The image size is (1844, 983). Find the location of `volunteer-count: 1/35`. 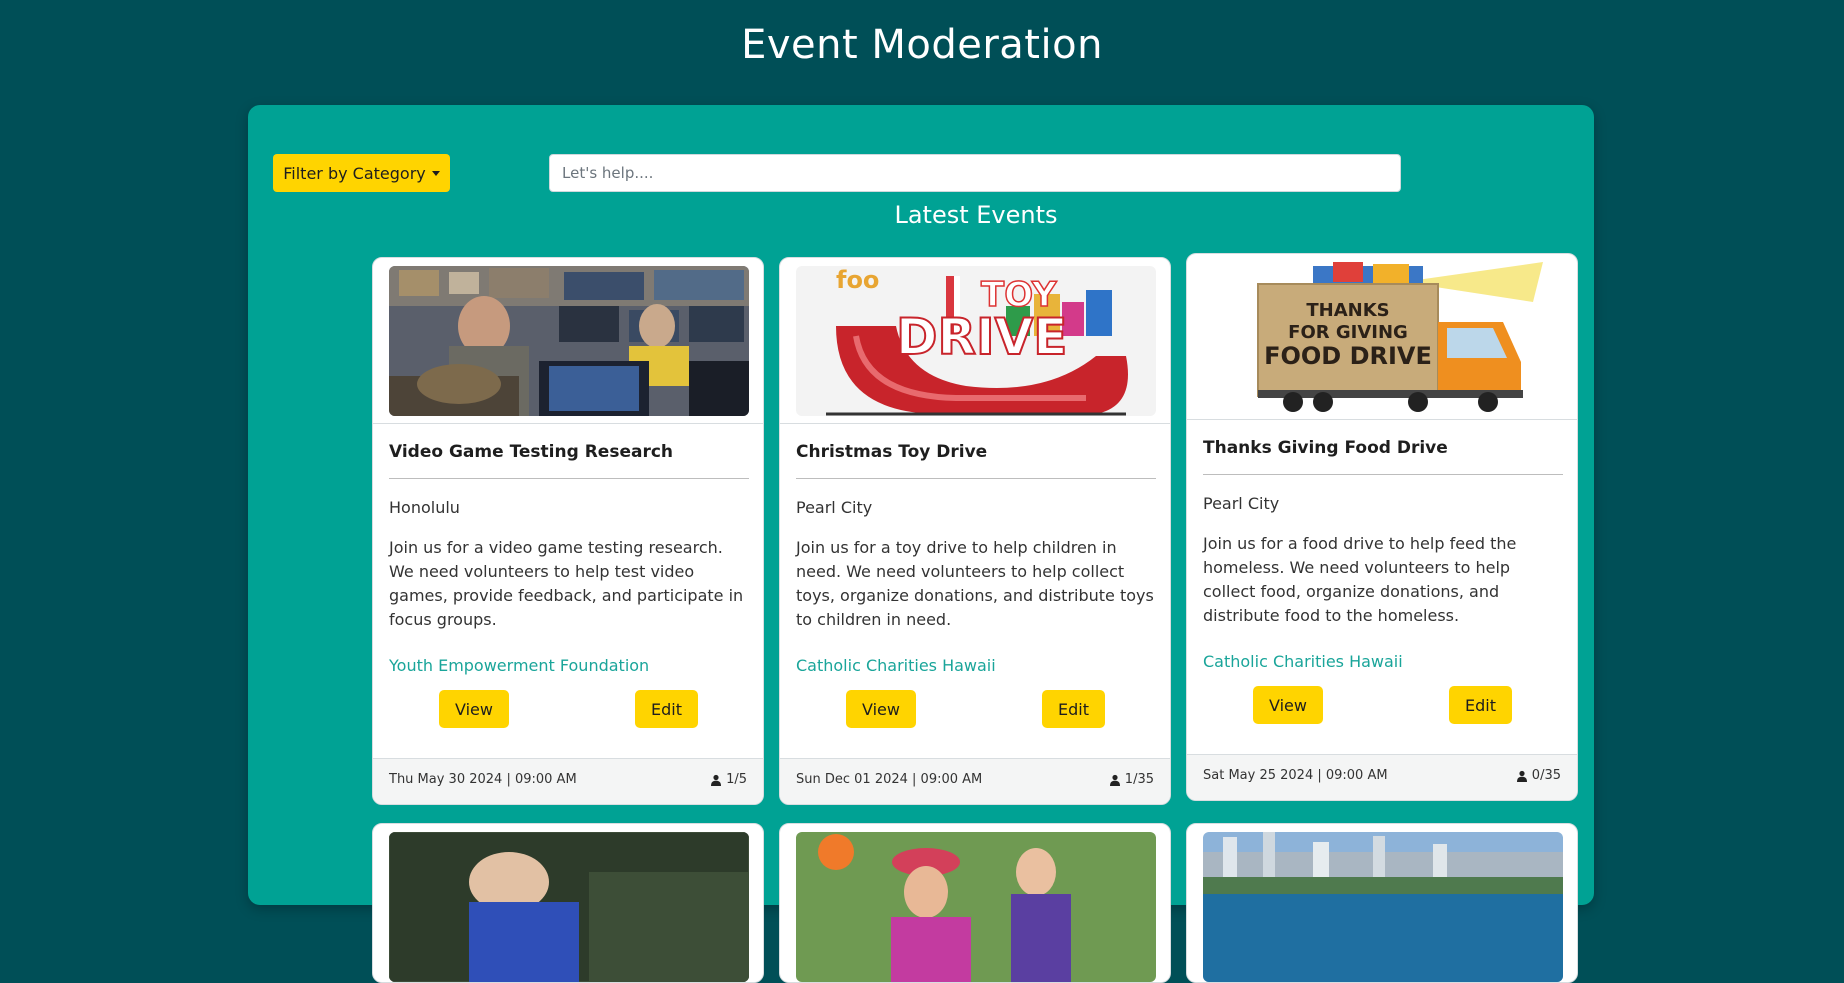

volunteer-count: 1/35 is located at coordinates (1131, 779).